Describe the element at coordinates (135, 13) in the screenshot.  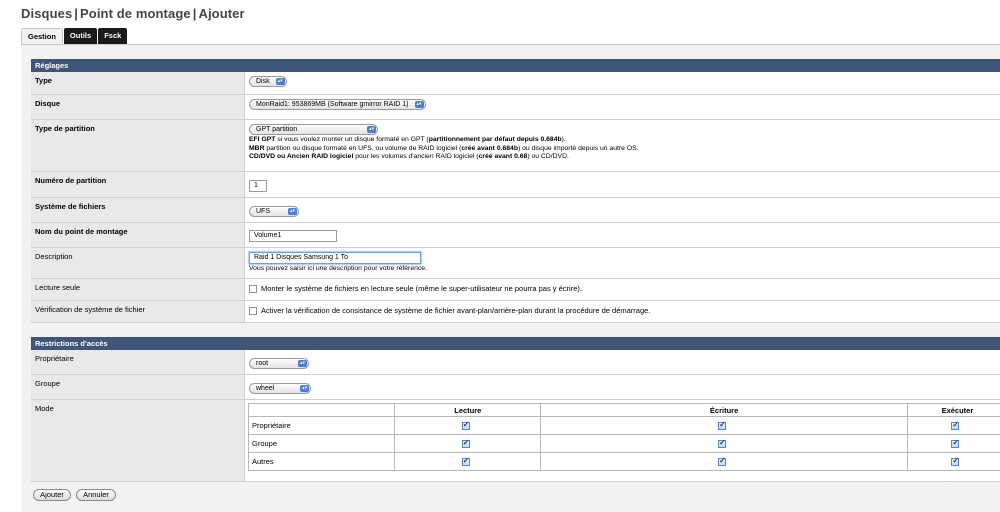
I see `breadcrumb-mount-point: Point de montage` at that location.